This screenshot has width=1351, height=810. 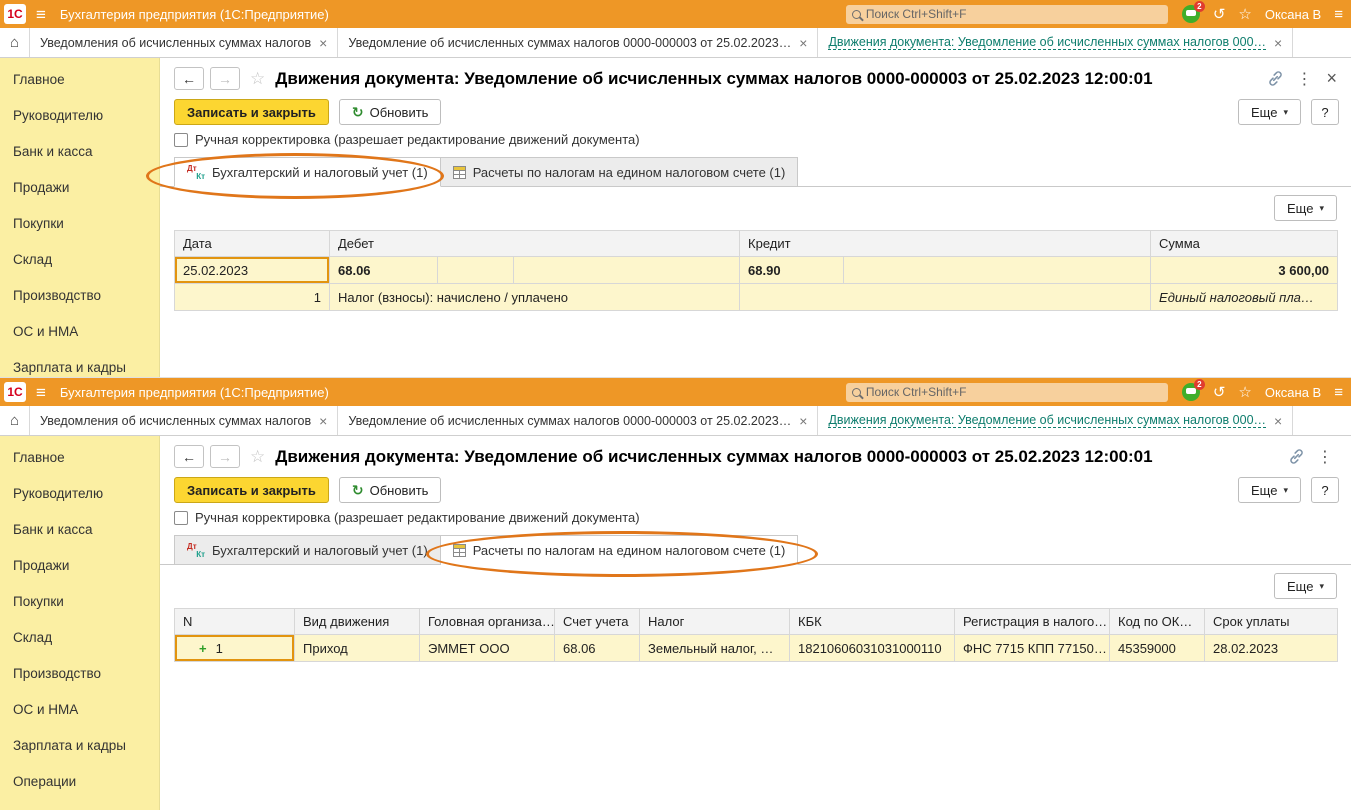 What do you see at coordinates (487, 648) in the screenshot?
I see `cell-organization: ЭММЕТ ООО` at bounding box center [487, 648].